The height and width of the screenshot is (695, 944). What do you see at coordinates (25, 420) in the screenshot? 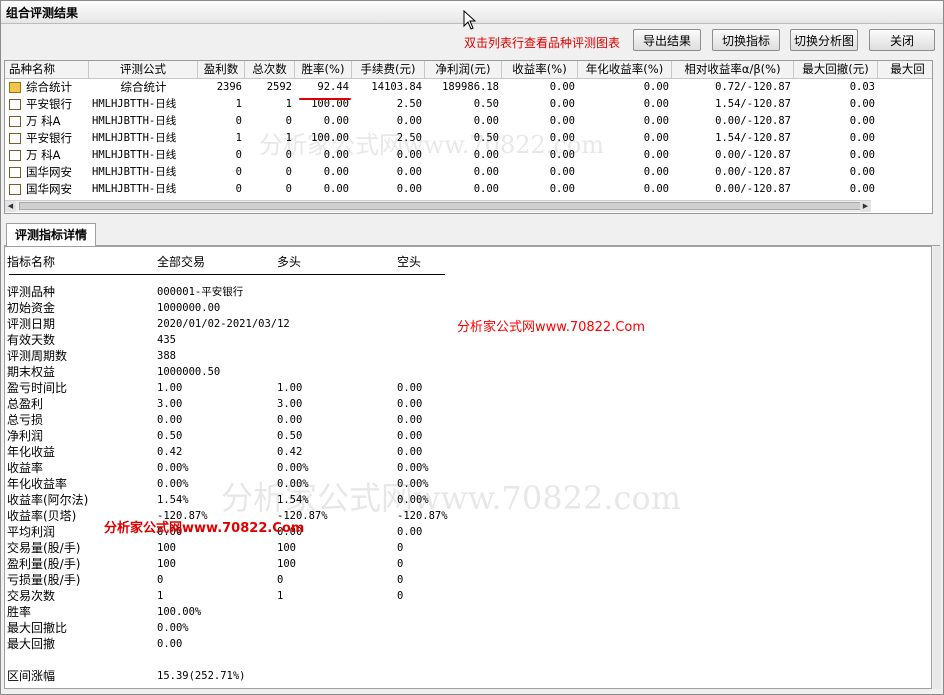
I see `detail-label: 总亏损` at bounding box center [25, 420].